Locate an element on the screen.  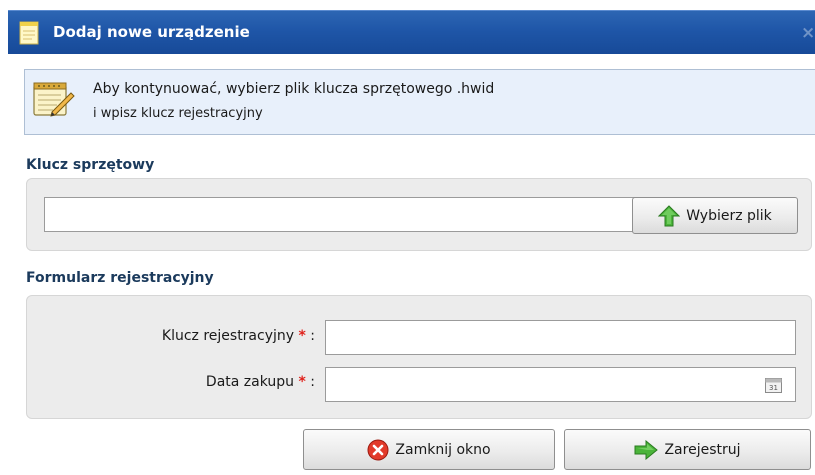
purchase-date-input is located at coordinates (560, 384).